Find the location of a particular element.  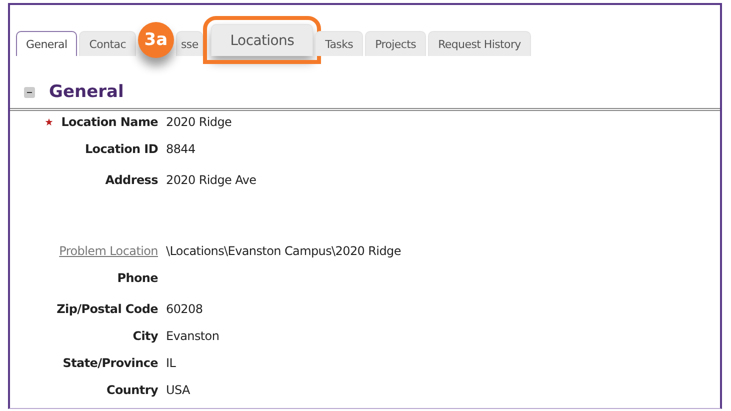

step-badge: 3a is located at coordinates (156, 40).